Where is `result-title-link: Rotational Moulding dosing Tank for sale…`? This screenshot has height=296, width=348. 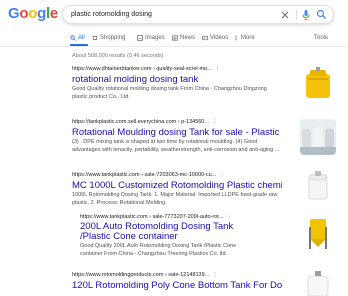
result-title-link: Rotational Moulding dosing Tank for sale… is located at coordinates (177, 132).